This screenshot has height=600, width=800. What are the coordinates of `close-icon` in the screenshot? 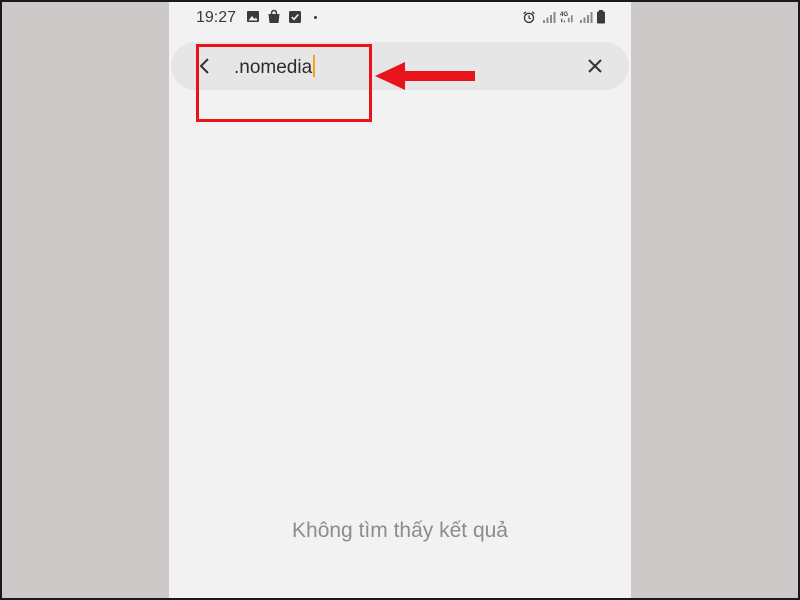 It's located at (595, 66).